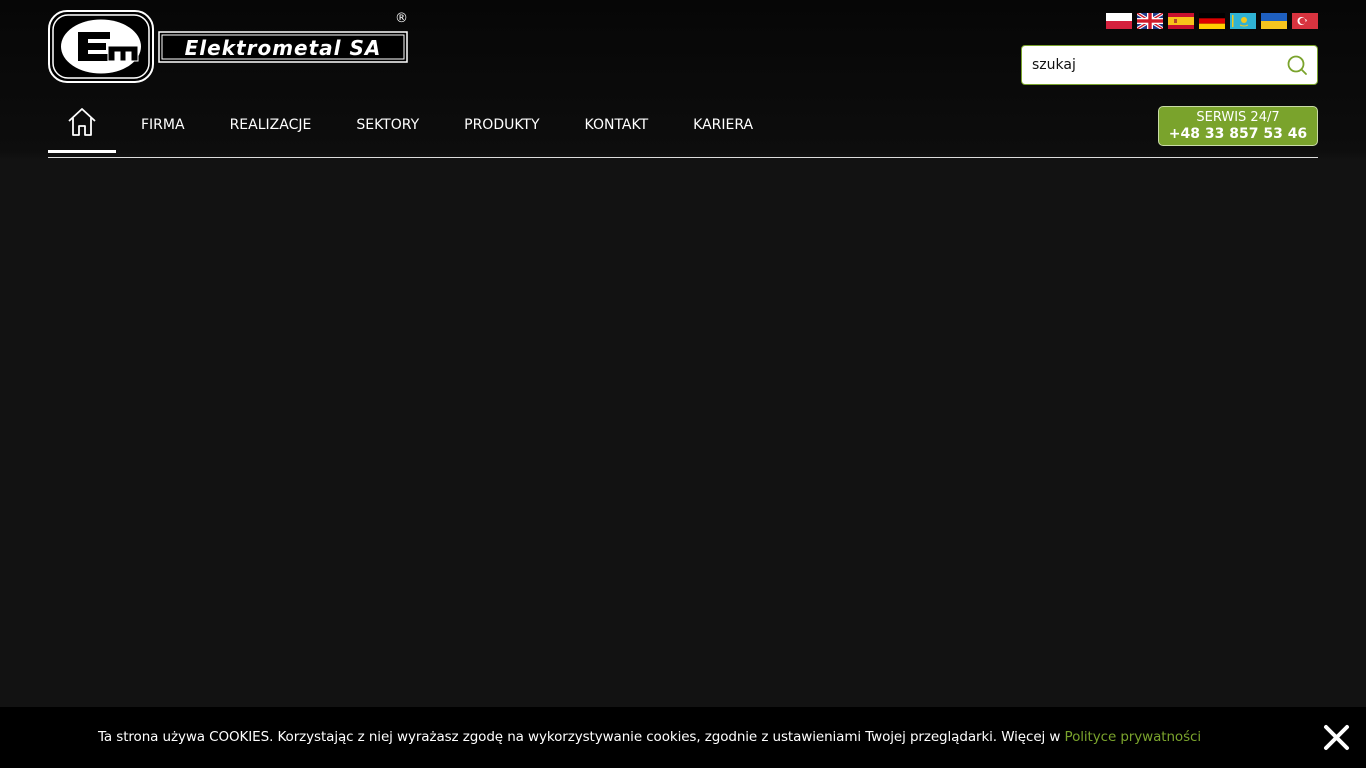 The width and height of the screenshot is (1366, 768). I want to click on language-switcher, so click(1212, 21).